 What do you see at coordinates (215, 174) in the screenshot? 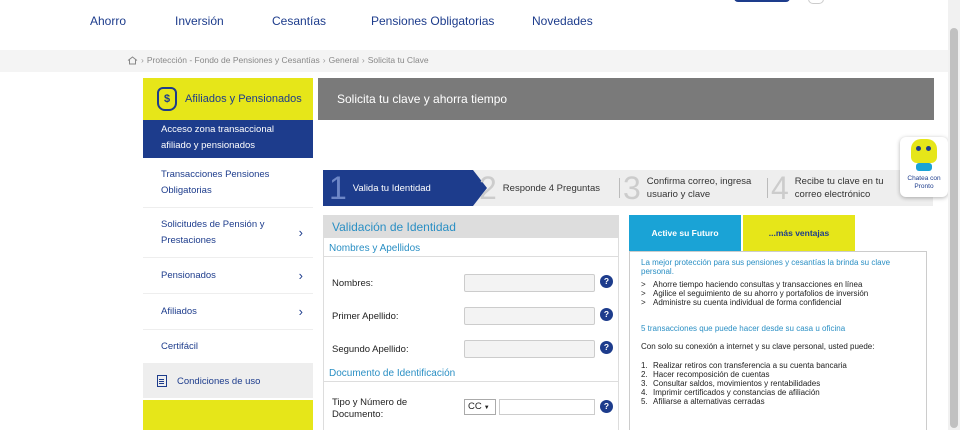
I see `sidebar-item-label: Transacciones Pensiones` at bounding box center [215, 174].